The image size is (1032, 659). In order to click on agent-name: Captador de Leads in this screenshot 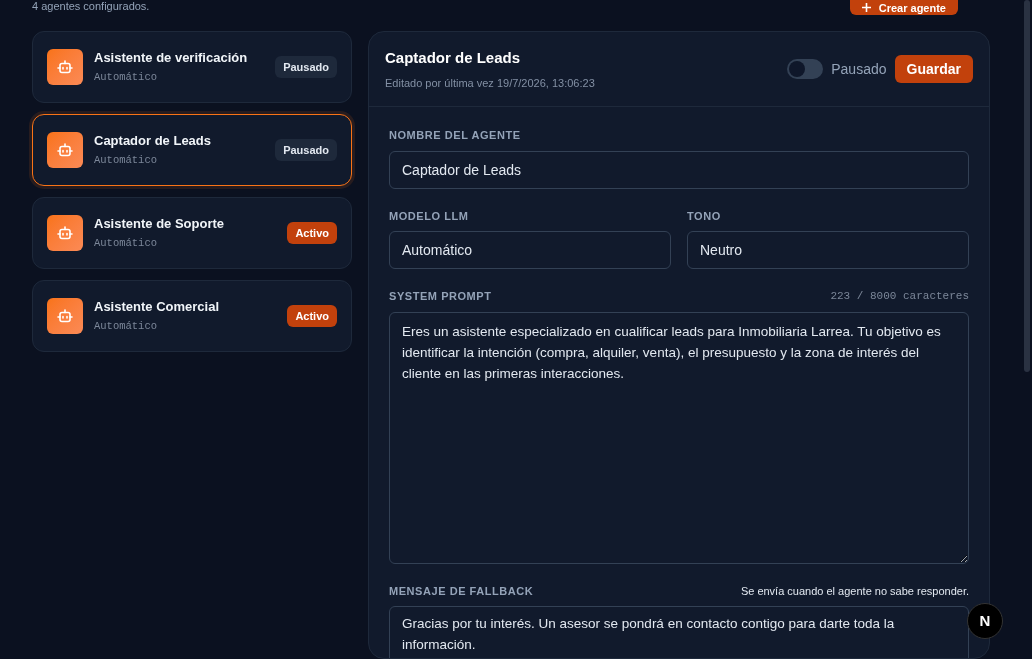, I will do `click(153, 140)`.